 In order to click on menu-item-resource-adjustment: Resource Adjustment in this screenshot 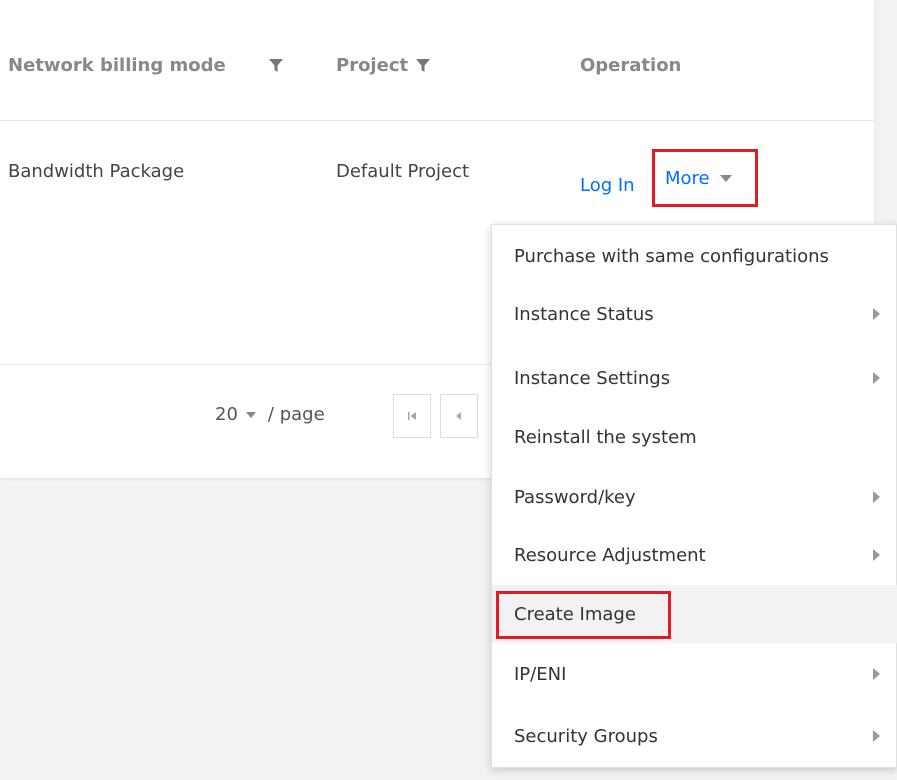, I will do `click(694, 555)`.